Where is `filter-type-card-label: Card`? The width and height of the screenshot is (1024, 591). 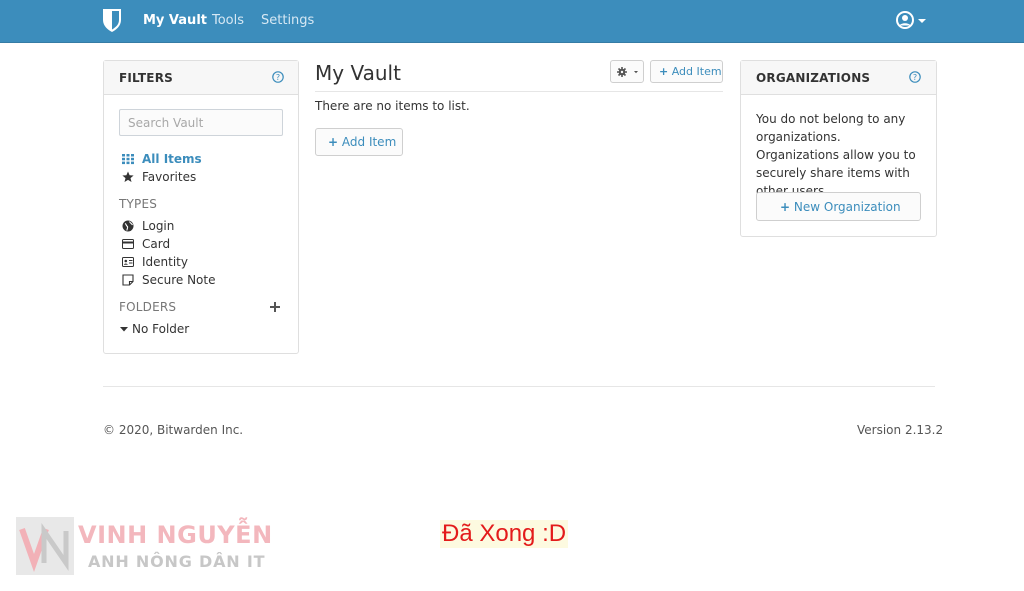 filter-type-card-label: Card is located at coordinates (156, 244).